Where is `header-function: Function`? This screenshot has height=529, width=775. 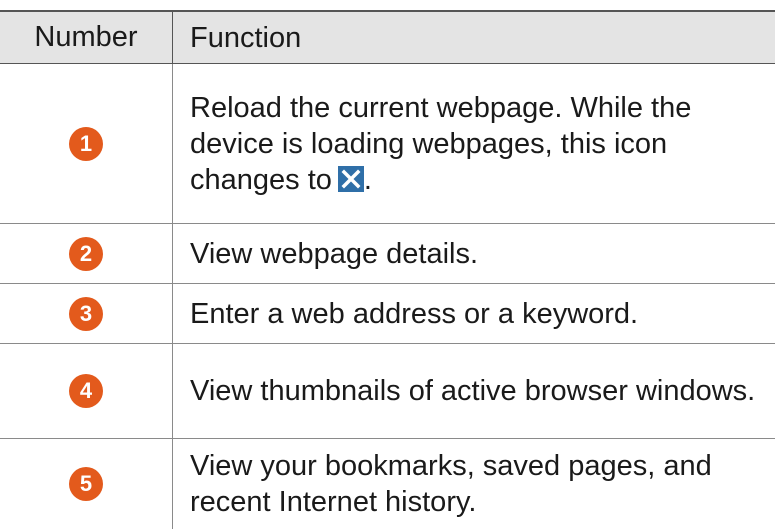
header-function: Function is located at coordinates (473, 37).